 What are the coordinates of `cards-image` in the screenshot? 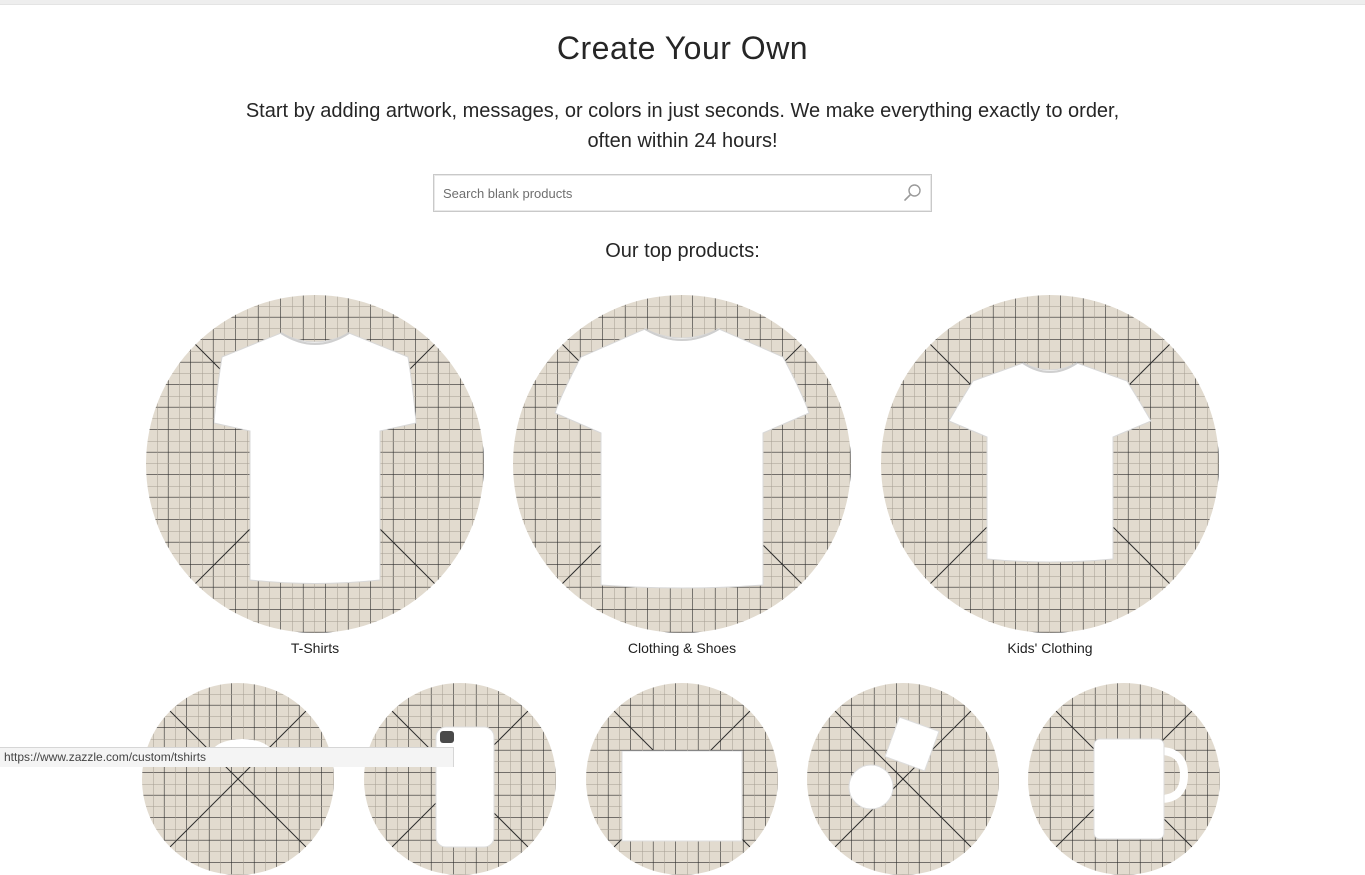 It's located at (682, 779).